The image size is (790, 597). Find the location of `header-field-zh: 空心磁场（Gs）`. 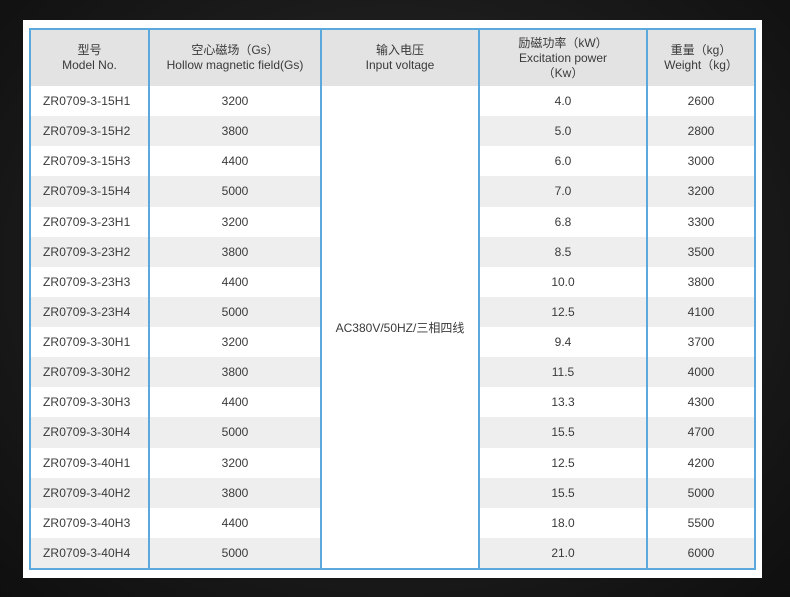

header-field-zh: 空心磁场（Gs） is located at coordinates (235, 50).